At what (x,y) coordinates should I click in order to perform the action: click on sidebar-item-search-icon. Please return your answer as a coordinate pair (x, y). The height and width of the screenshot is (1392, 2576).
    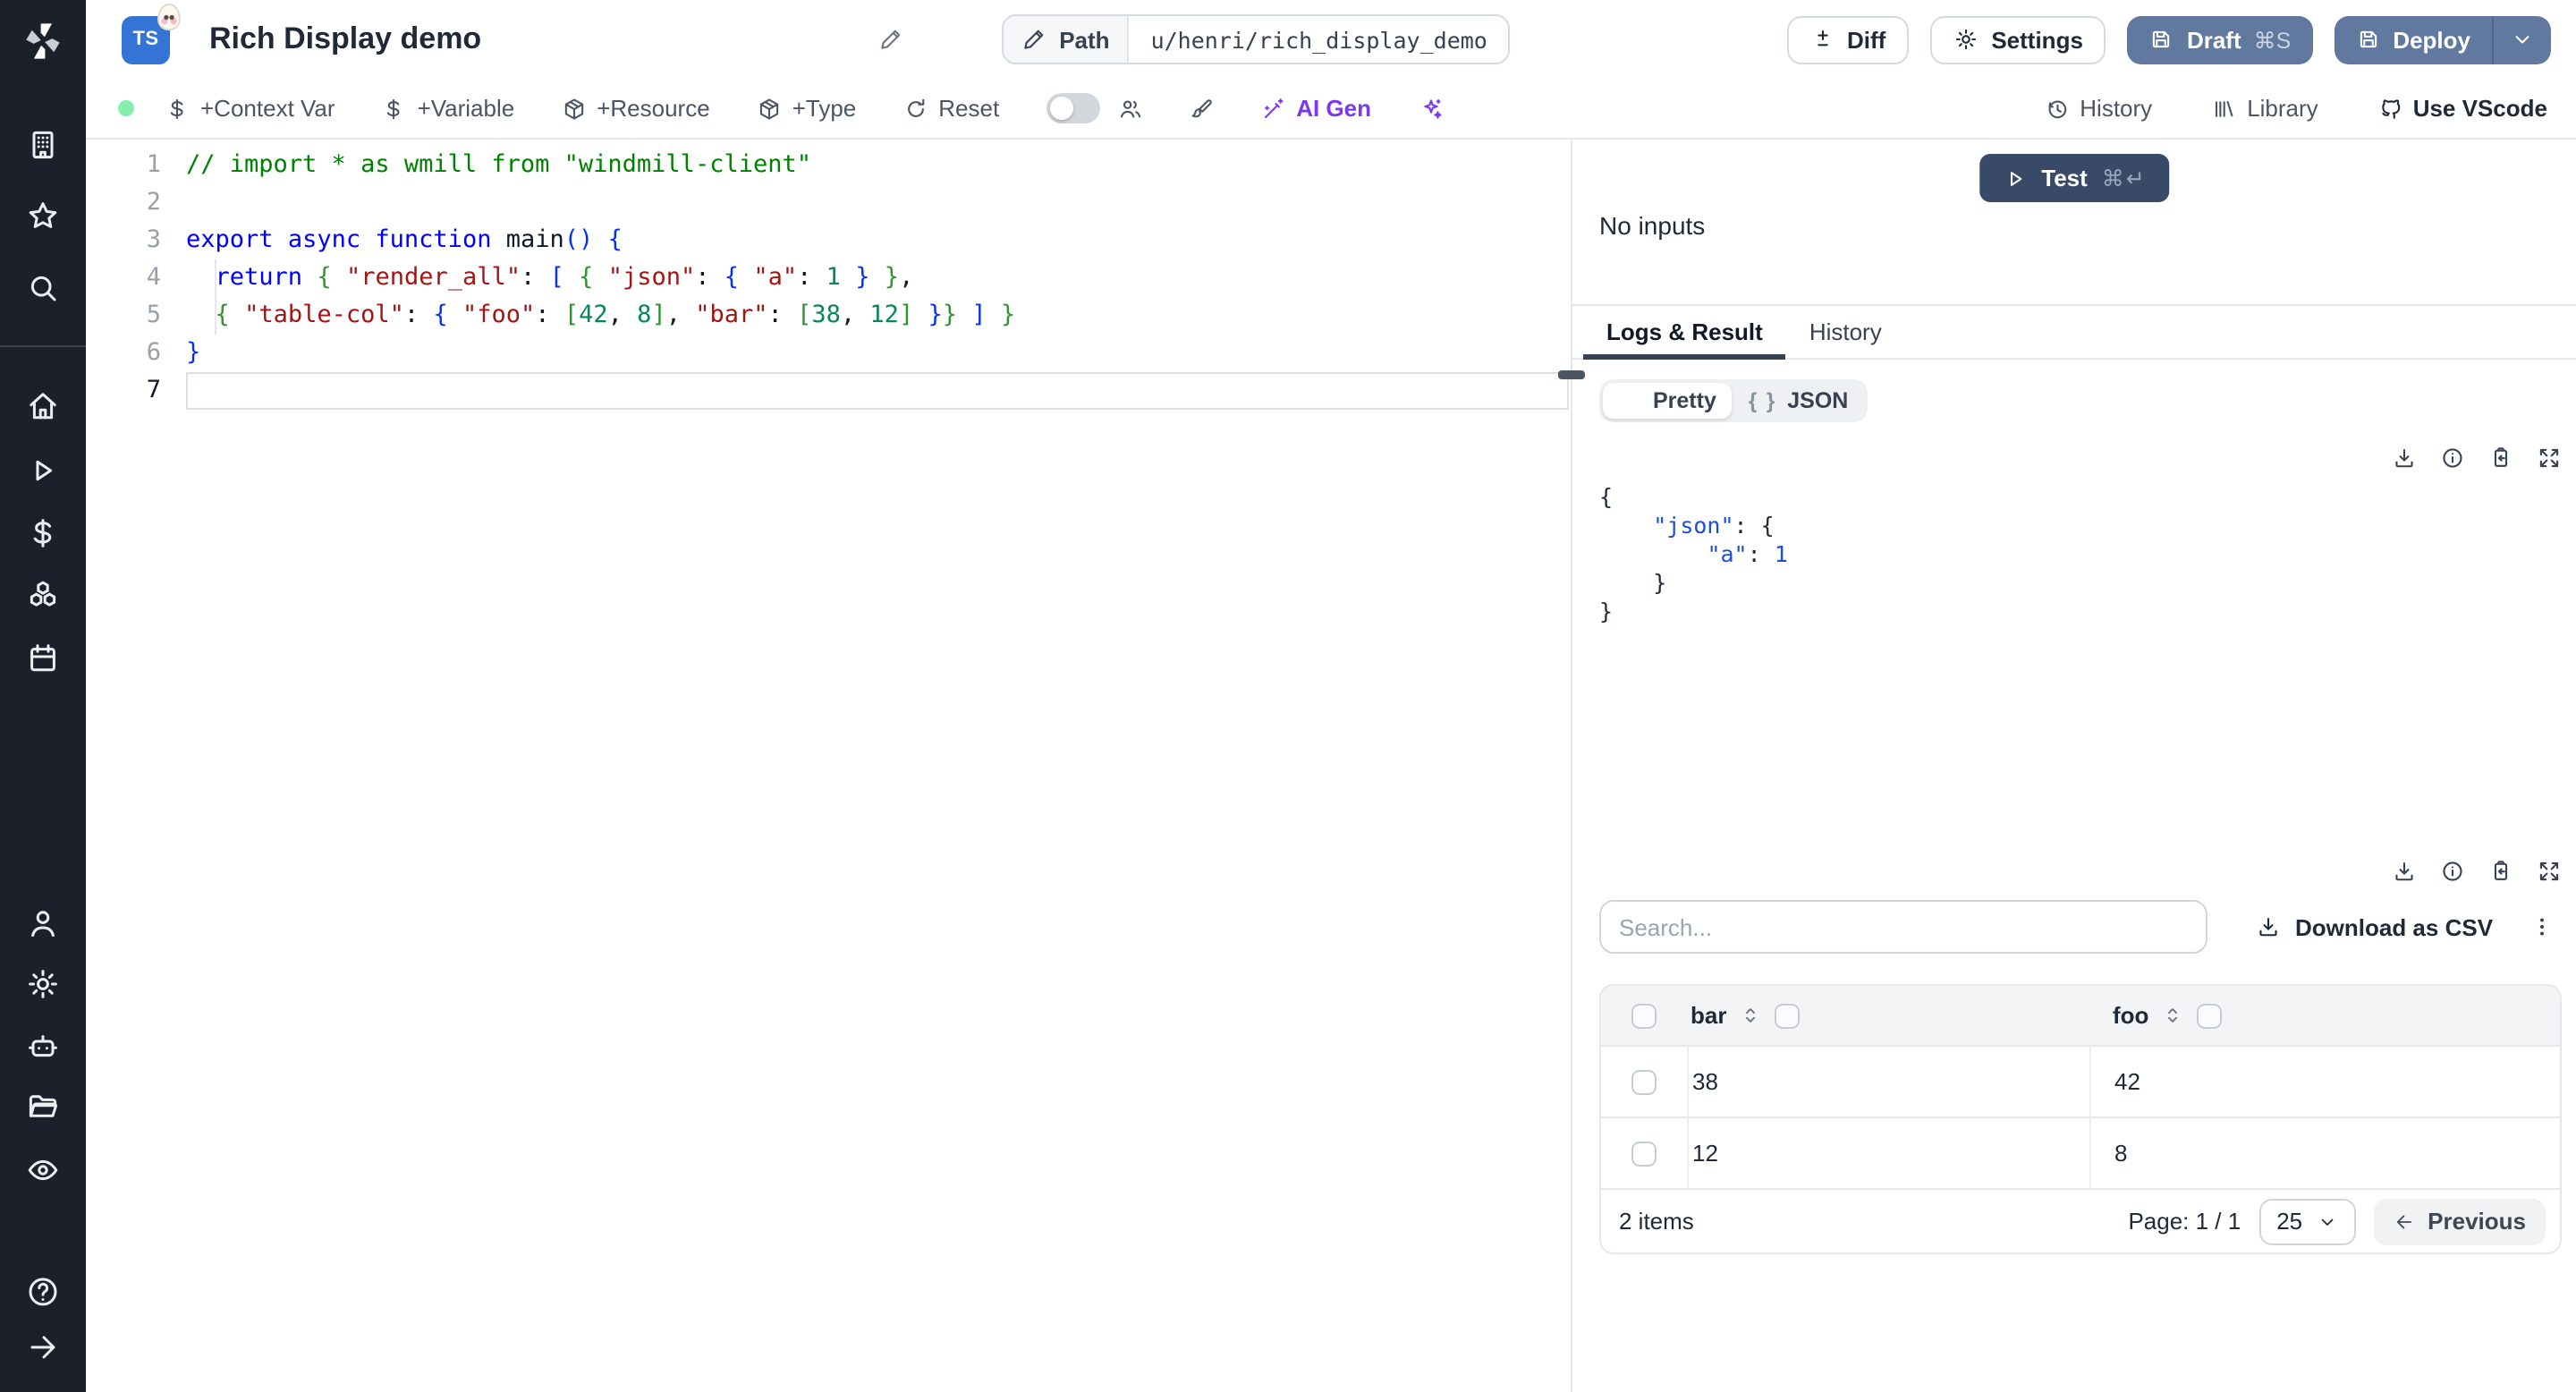
    Looking at the image, I should click on (43, 288).